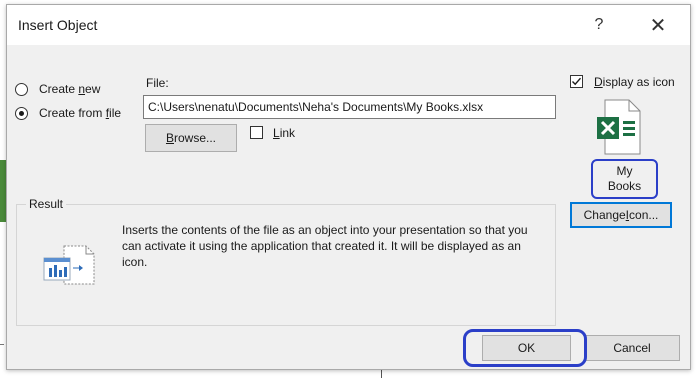 Image resolution: width=700 pixels, height=378 pixels. I want to click on help-icon: ?, so click(599, 24).